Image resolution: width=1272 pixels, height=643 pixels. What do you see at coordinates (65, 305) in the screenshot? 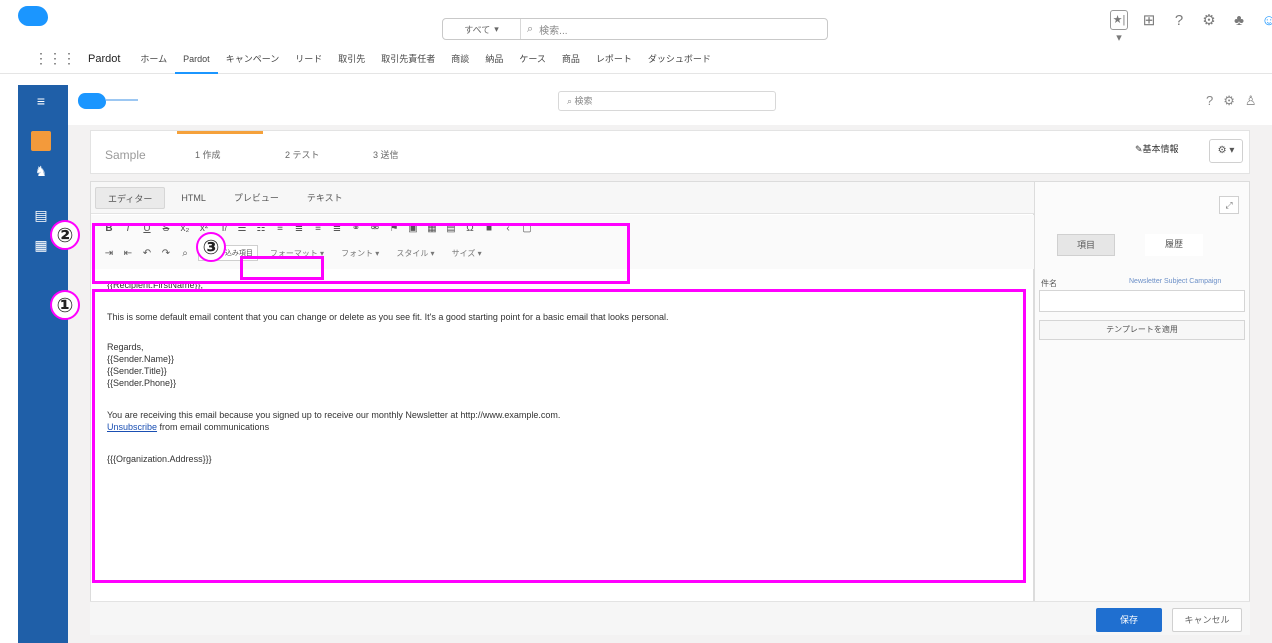
I see `annotation-number-1: ①` at bounding box center [65, 305].